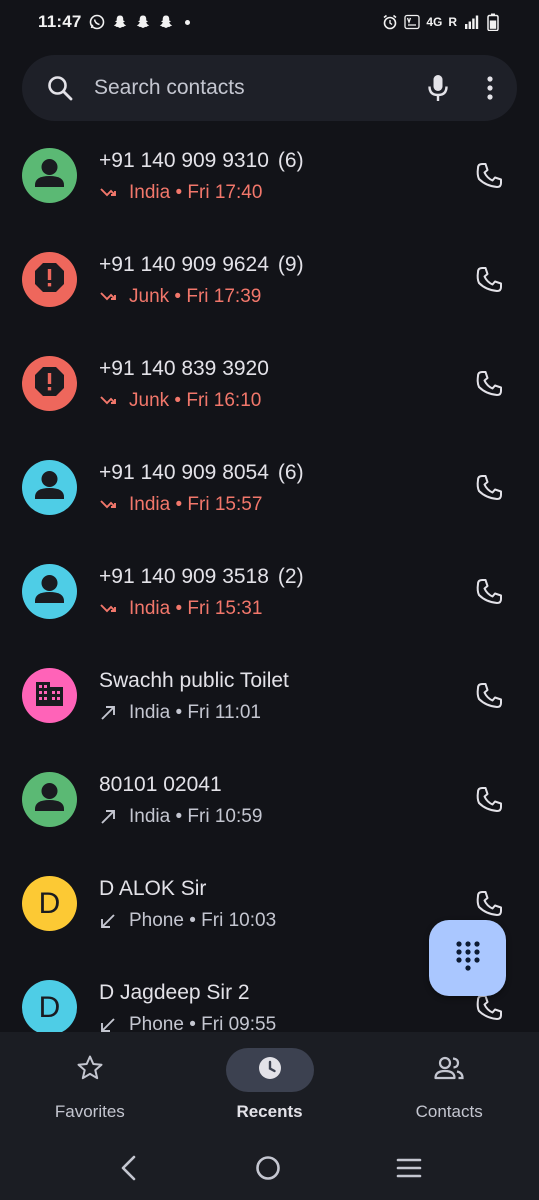  I want to click on caller-name: D Jagdeep Sir 2, so click(174, 992).